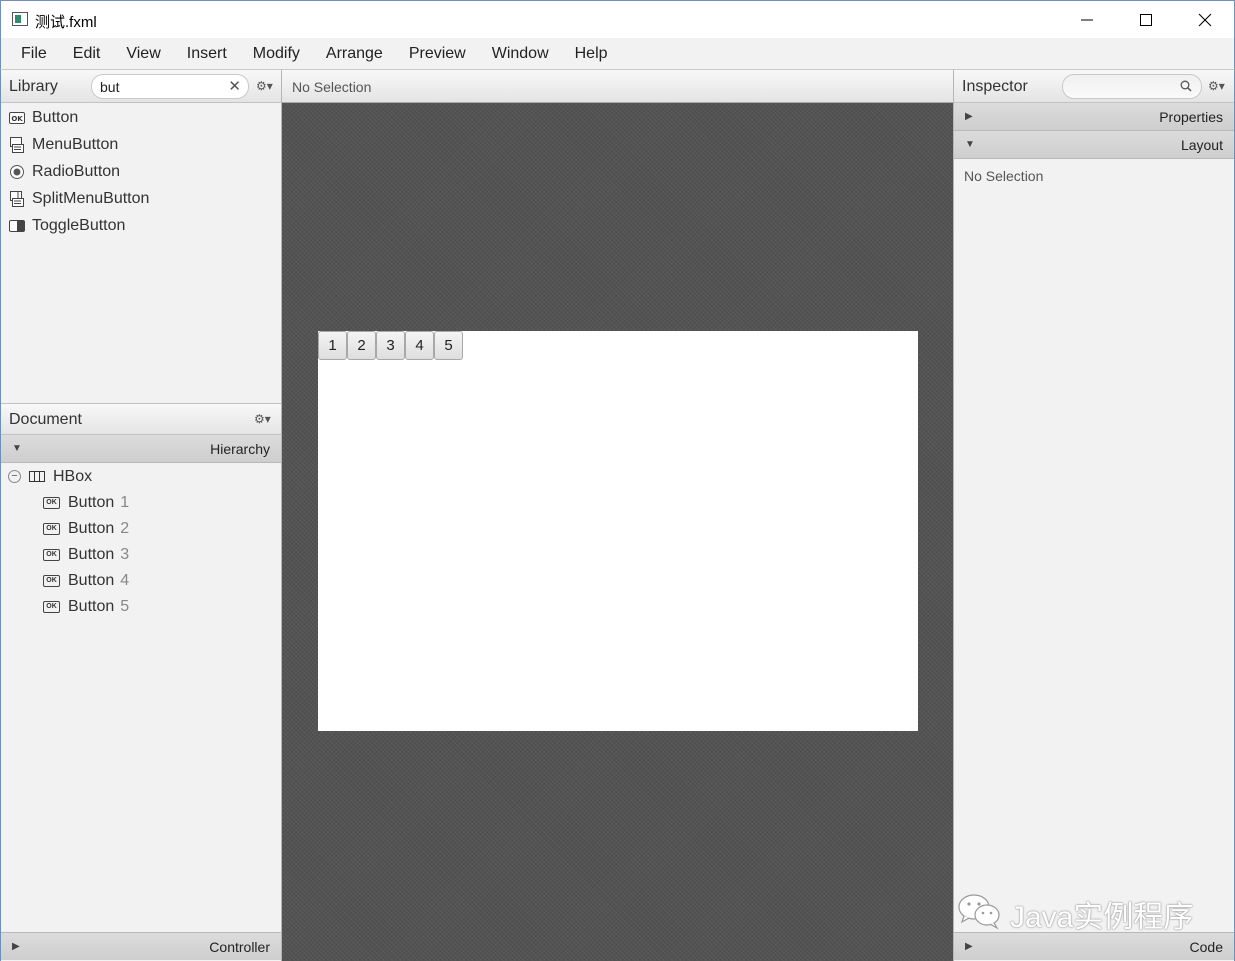 This screenshot has width=1235, height=961. I want to click on canvas-button-2: 2, so click(361, 345).